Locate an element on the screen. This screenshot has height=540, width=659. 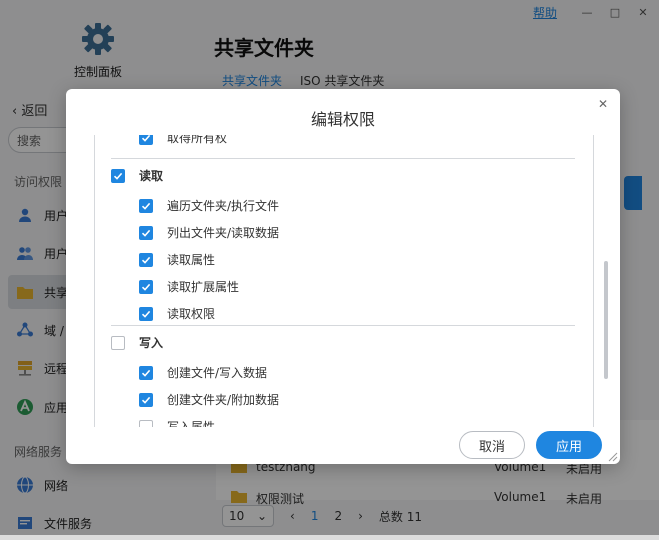
permission-group-write: 写入 is located at coordinates (137, 342).